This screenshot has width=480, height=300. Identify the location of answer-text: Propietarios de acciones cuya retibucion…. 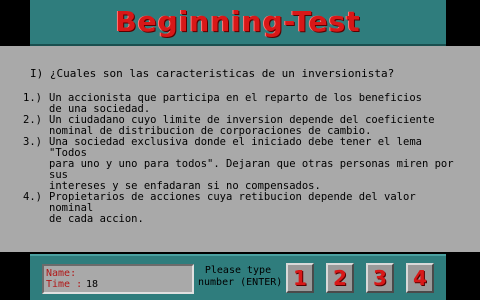
(232, 208).